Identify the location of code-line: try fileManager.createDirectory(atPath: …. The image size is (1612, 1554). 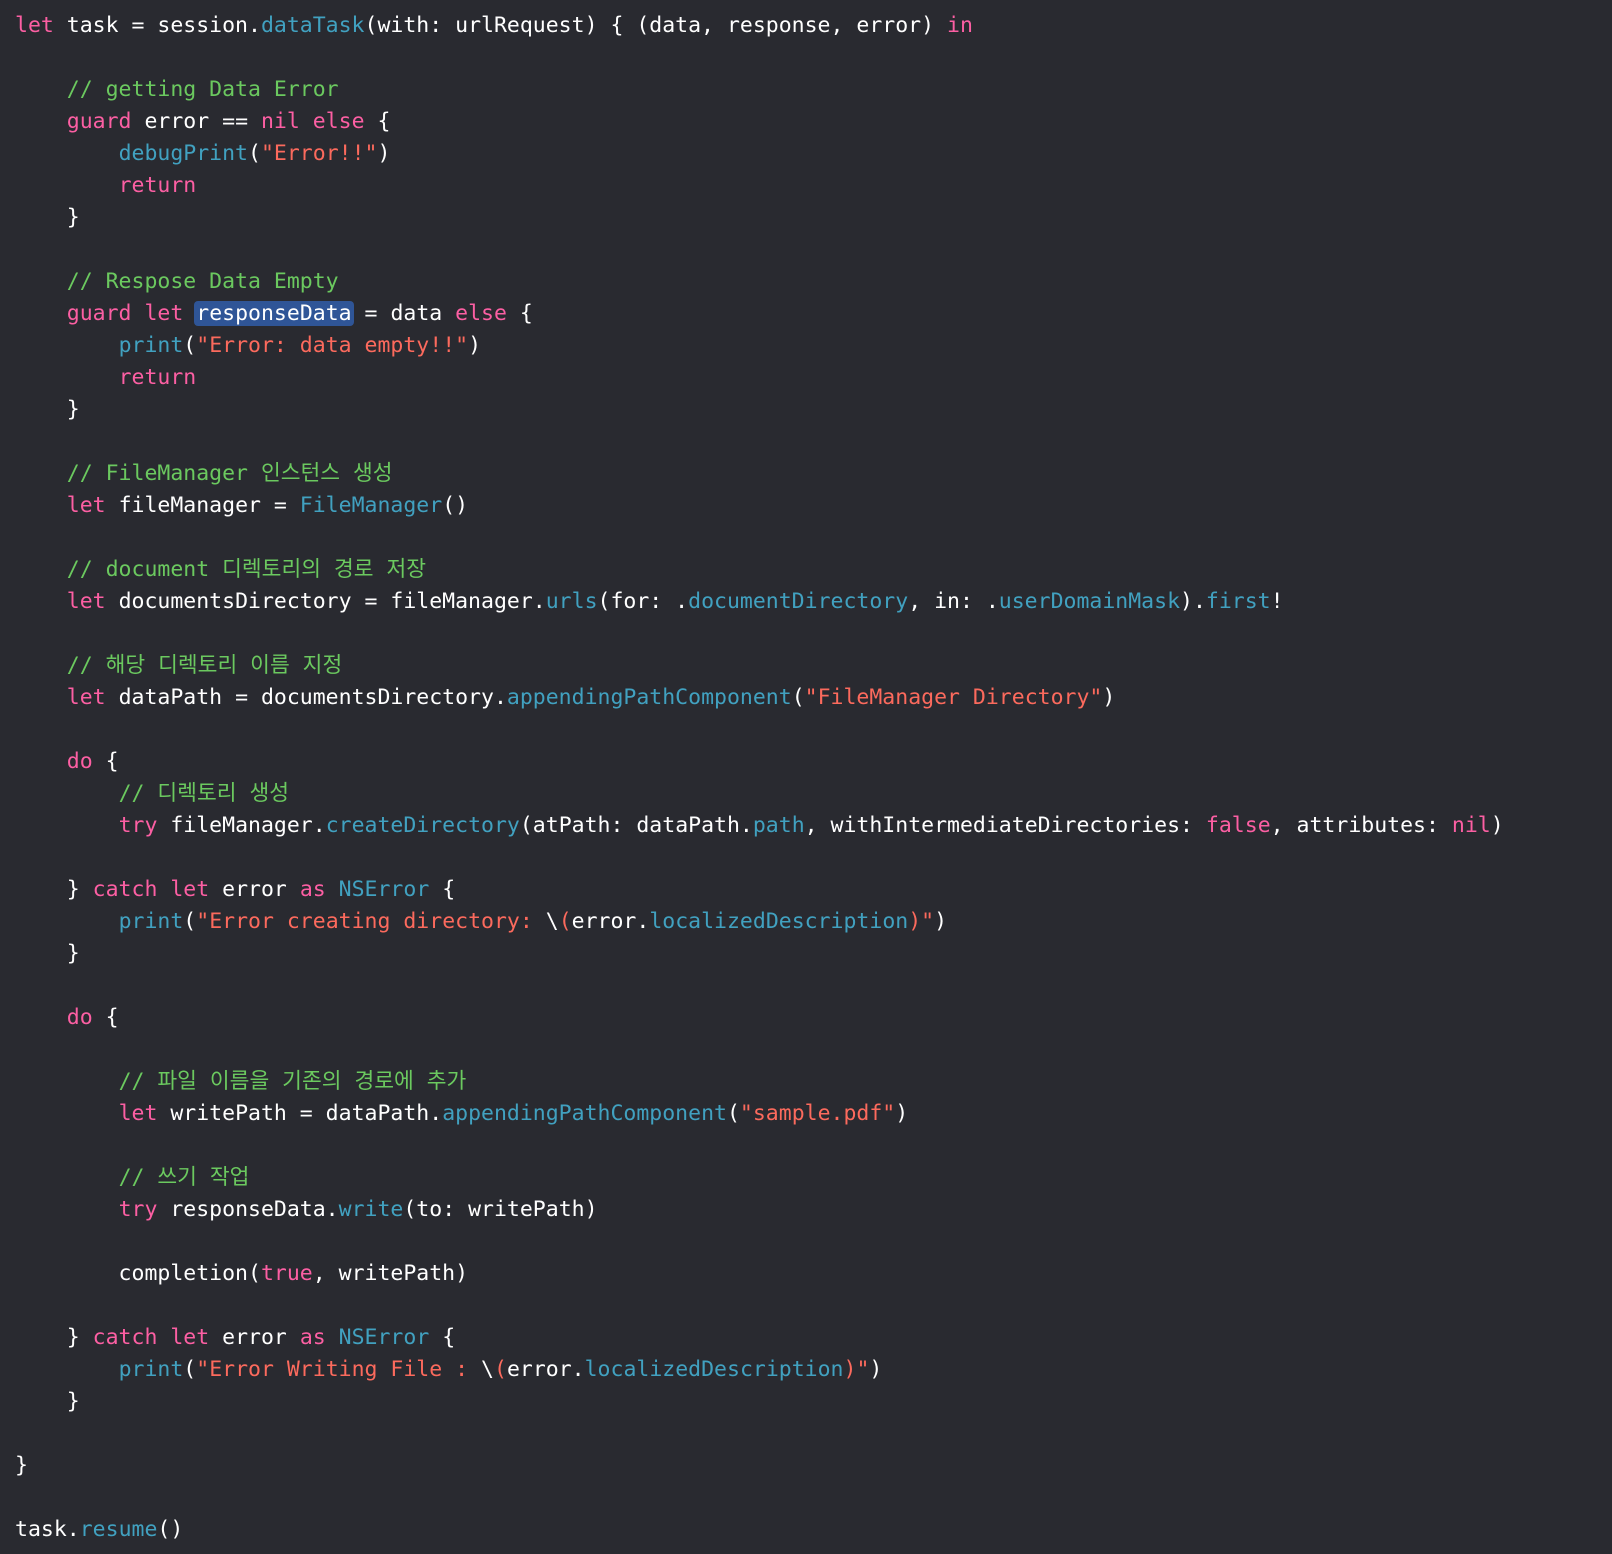
(813, 826).